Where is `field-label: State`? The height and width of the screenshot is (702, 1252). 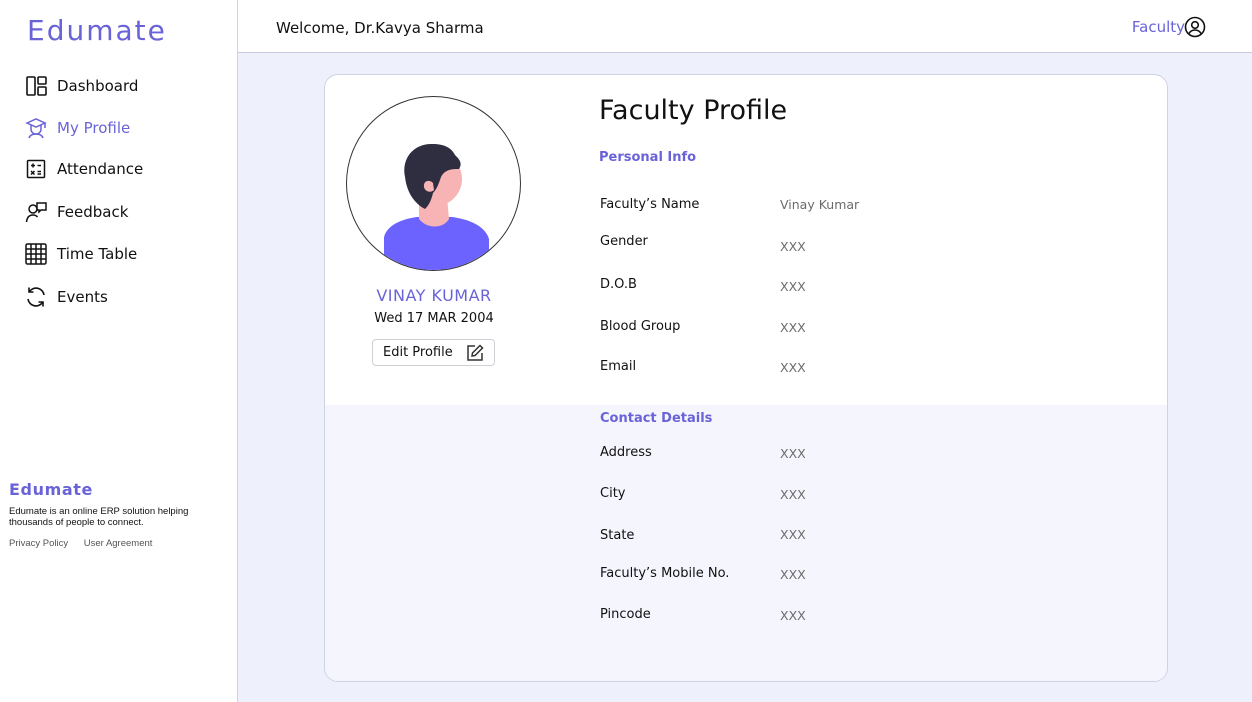
field-label: State is located at coordinates (617, 535).